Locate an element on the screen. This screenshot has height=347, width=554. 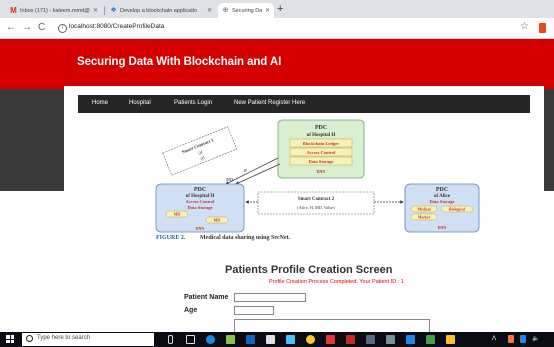
contract-title: Smart Contract 2 is located at coordinates (316, 199).